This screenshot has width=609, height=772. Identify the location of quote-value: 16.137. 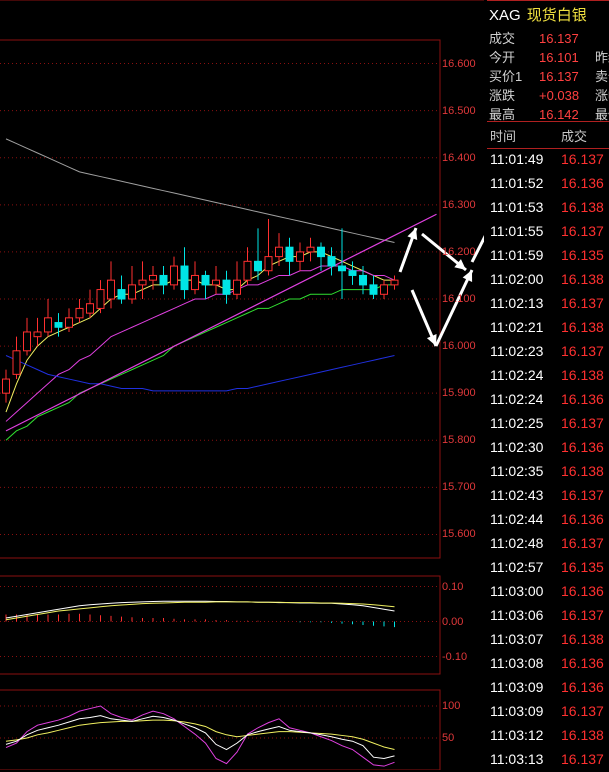
(559, 76).